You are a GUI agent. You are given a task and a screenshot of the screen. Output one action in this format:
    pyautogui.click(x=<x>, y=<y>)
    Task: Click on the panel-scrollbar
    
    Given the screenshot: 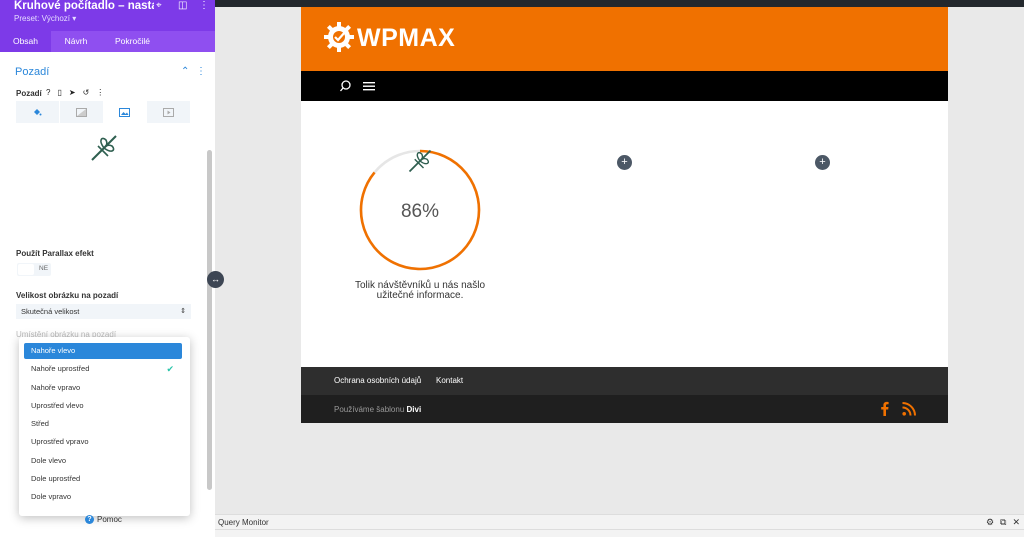 What is the action you would take?
    pyautogui.click(x=209, y=320)
    